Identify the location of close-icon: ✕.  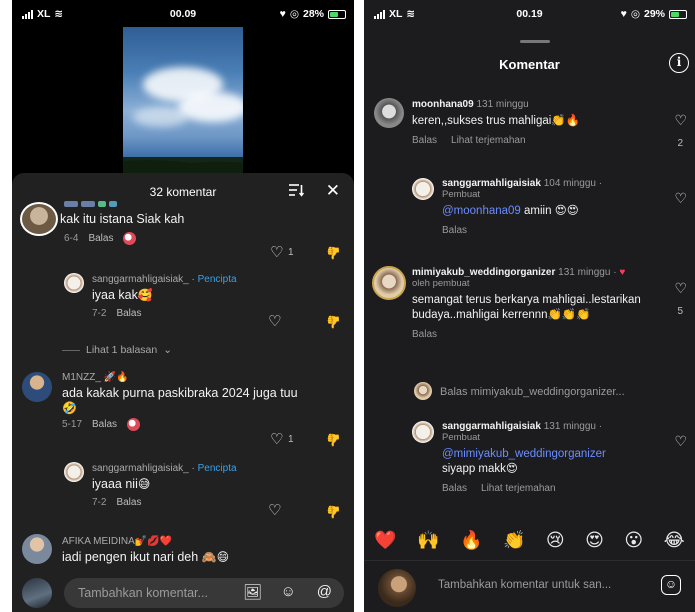
(333, 191).